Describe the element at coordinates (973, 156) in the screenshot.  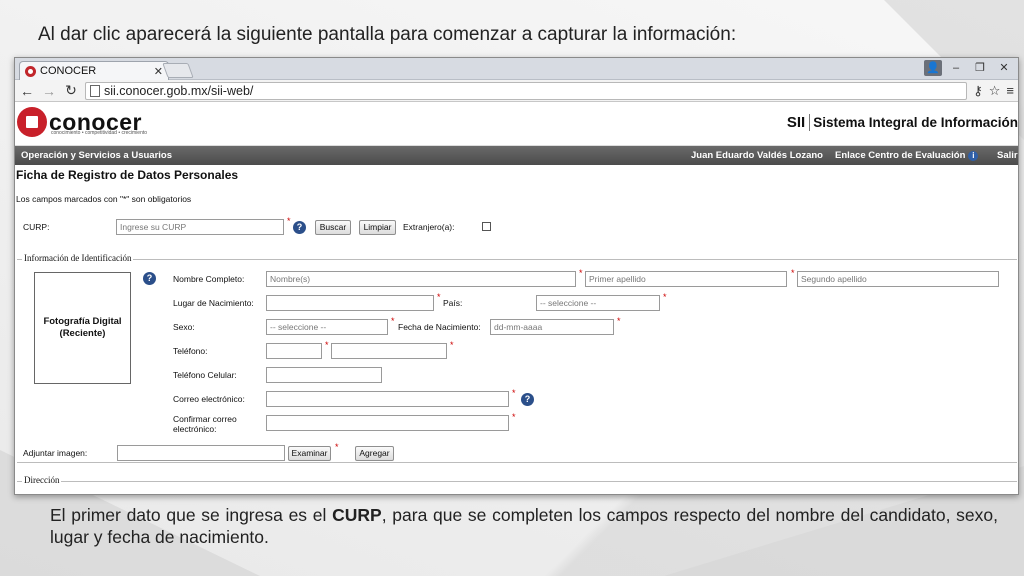
I see `info-icon: i` at that location.